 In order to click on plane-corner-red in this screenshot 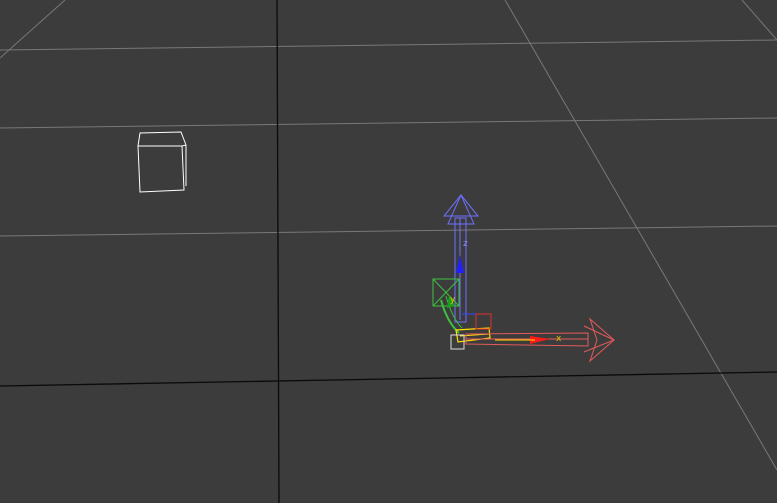, I will do `click(483, 321)`.